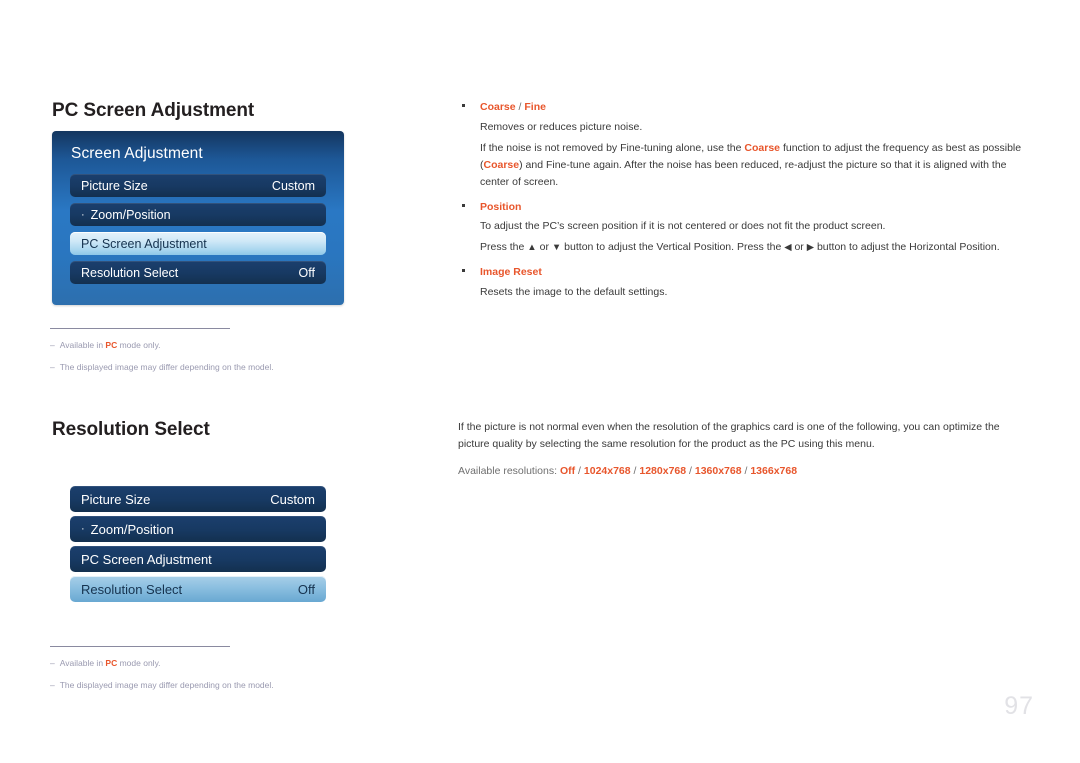  I want to click on body-line: Removes or reduces picture noise., so click(561, 126).